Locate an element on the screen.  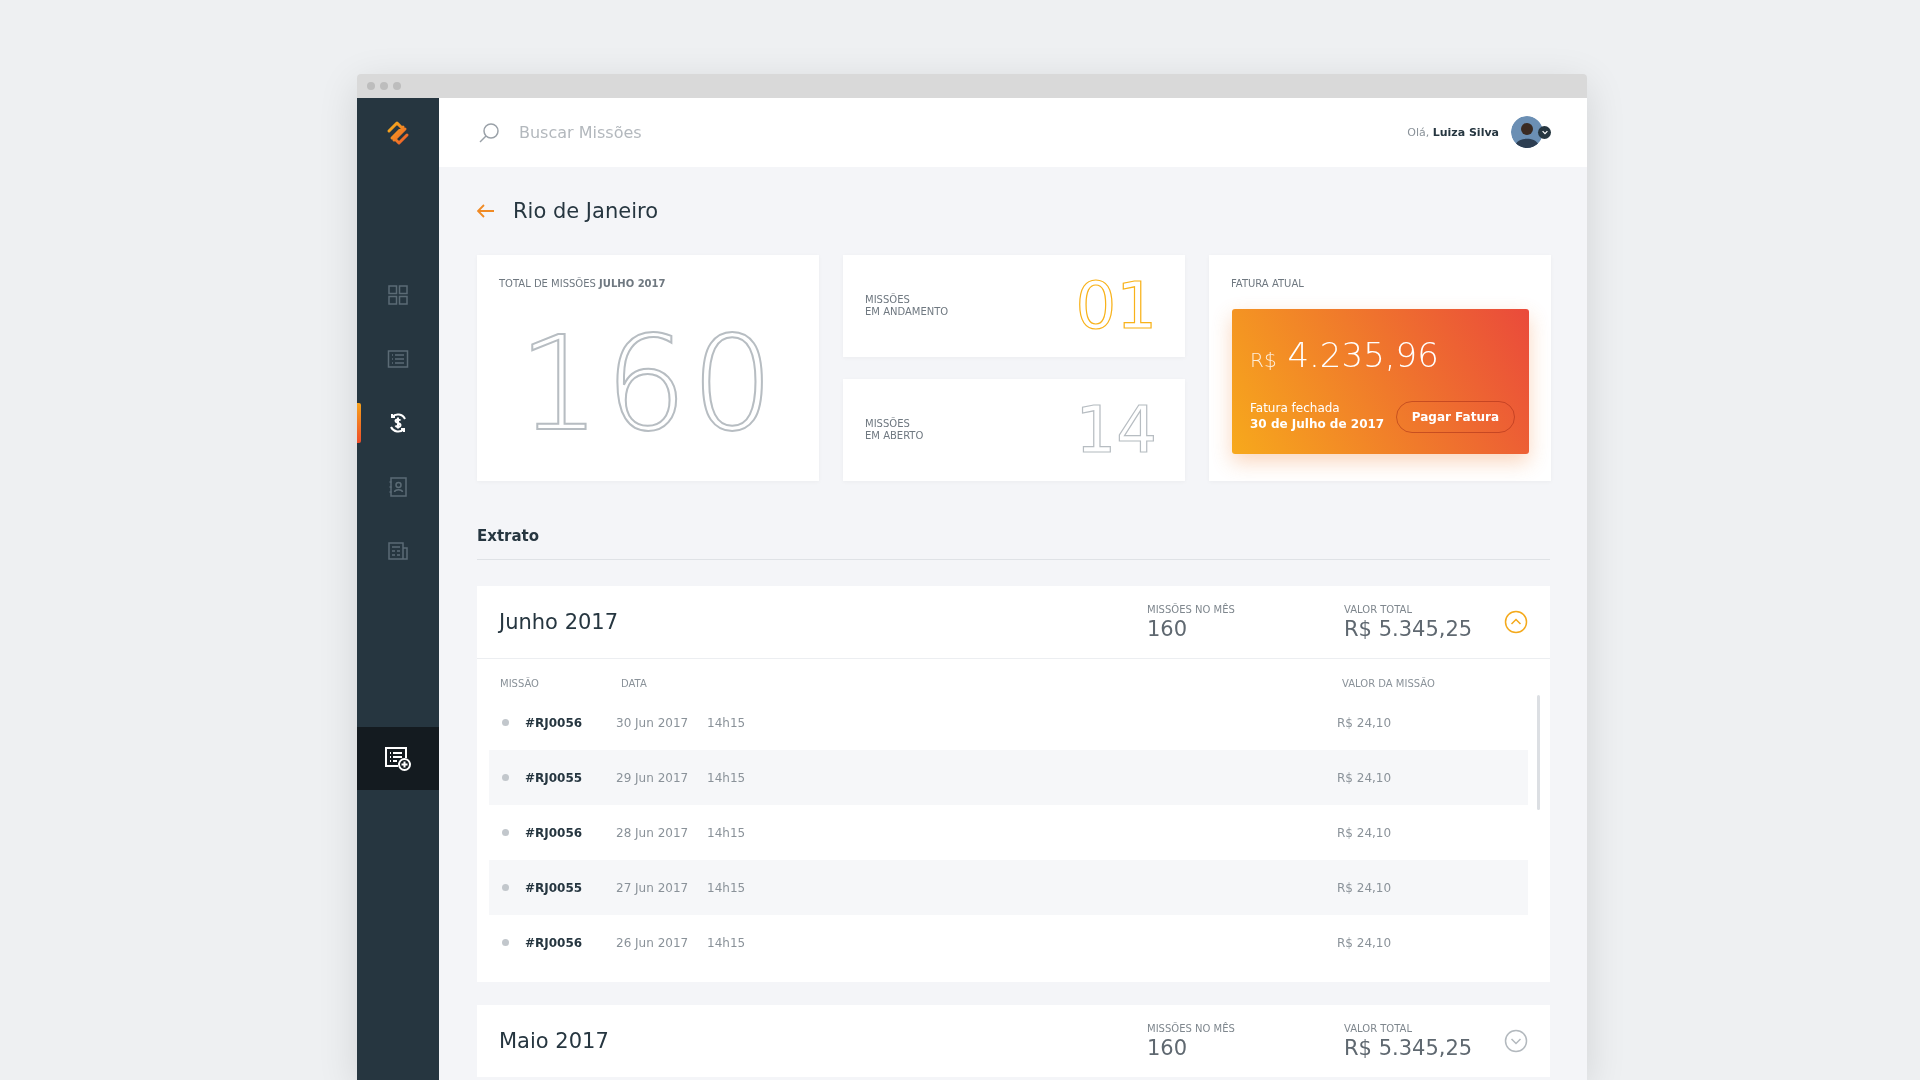
list-plus-icon is located at coordinates (398, 758).